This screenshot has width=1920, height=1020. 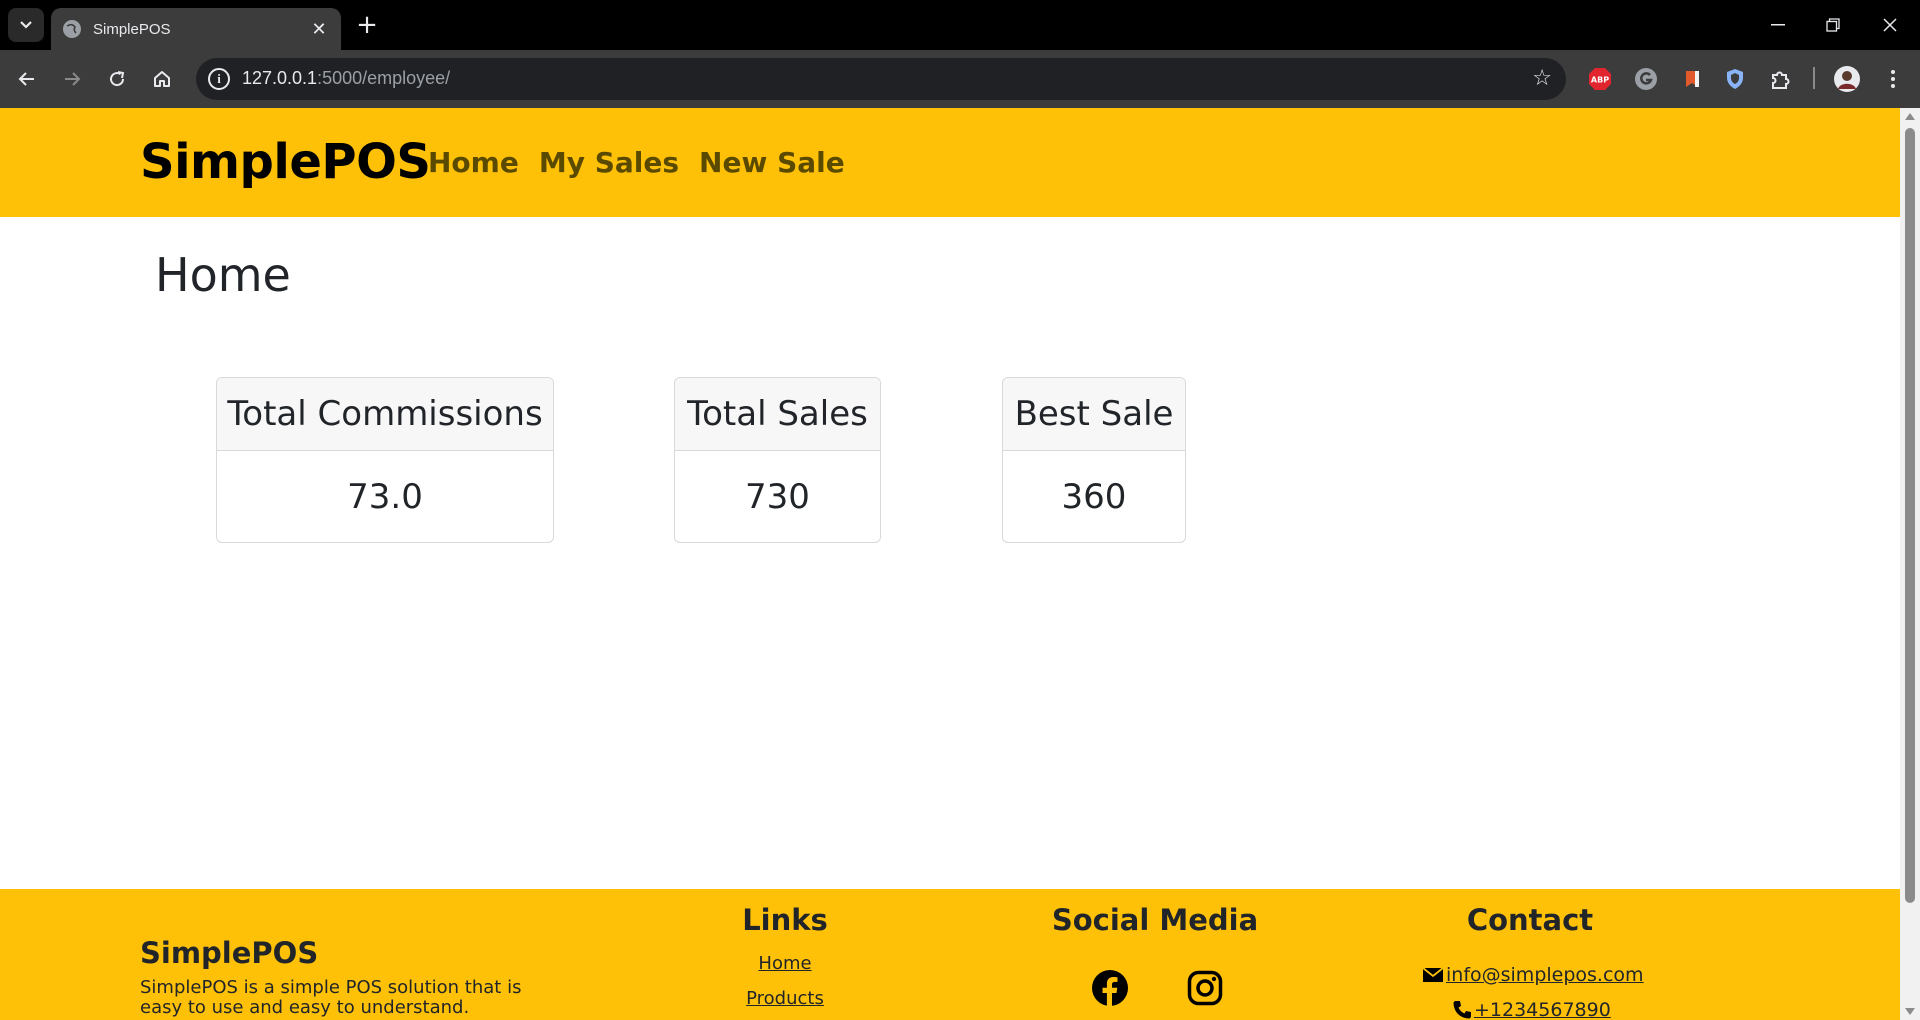 What do you see at coordinates (950, 162) in the screenshot?
I see `site-header: SimplePOS Home My Sales New Sale` at bounding box center [950, 162].